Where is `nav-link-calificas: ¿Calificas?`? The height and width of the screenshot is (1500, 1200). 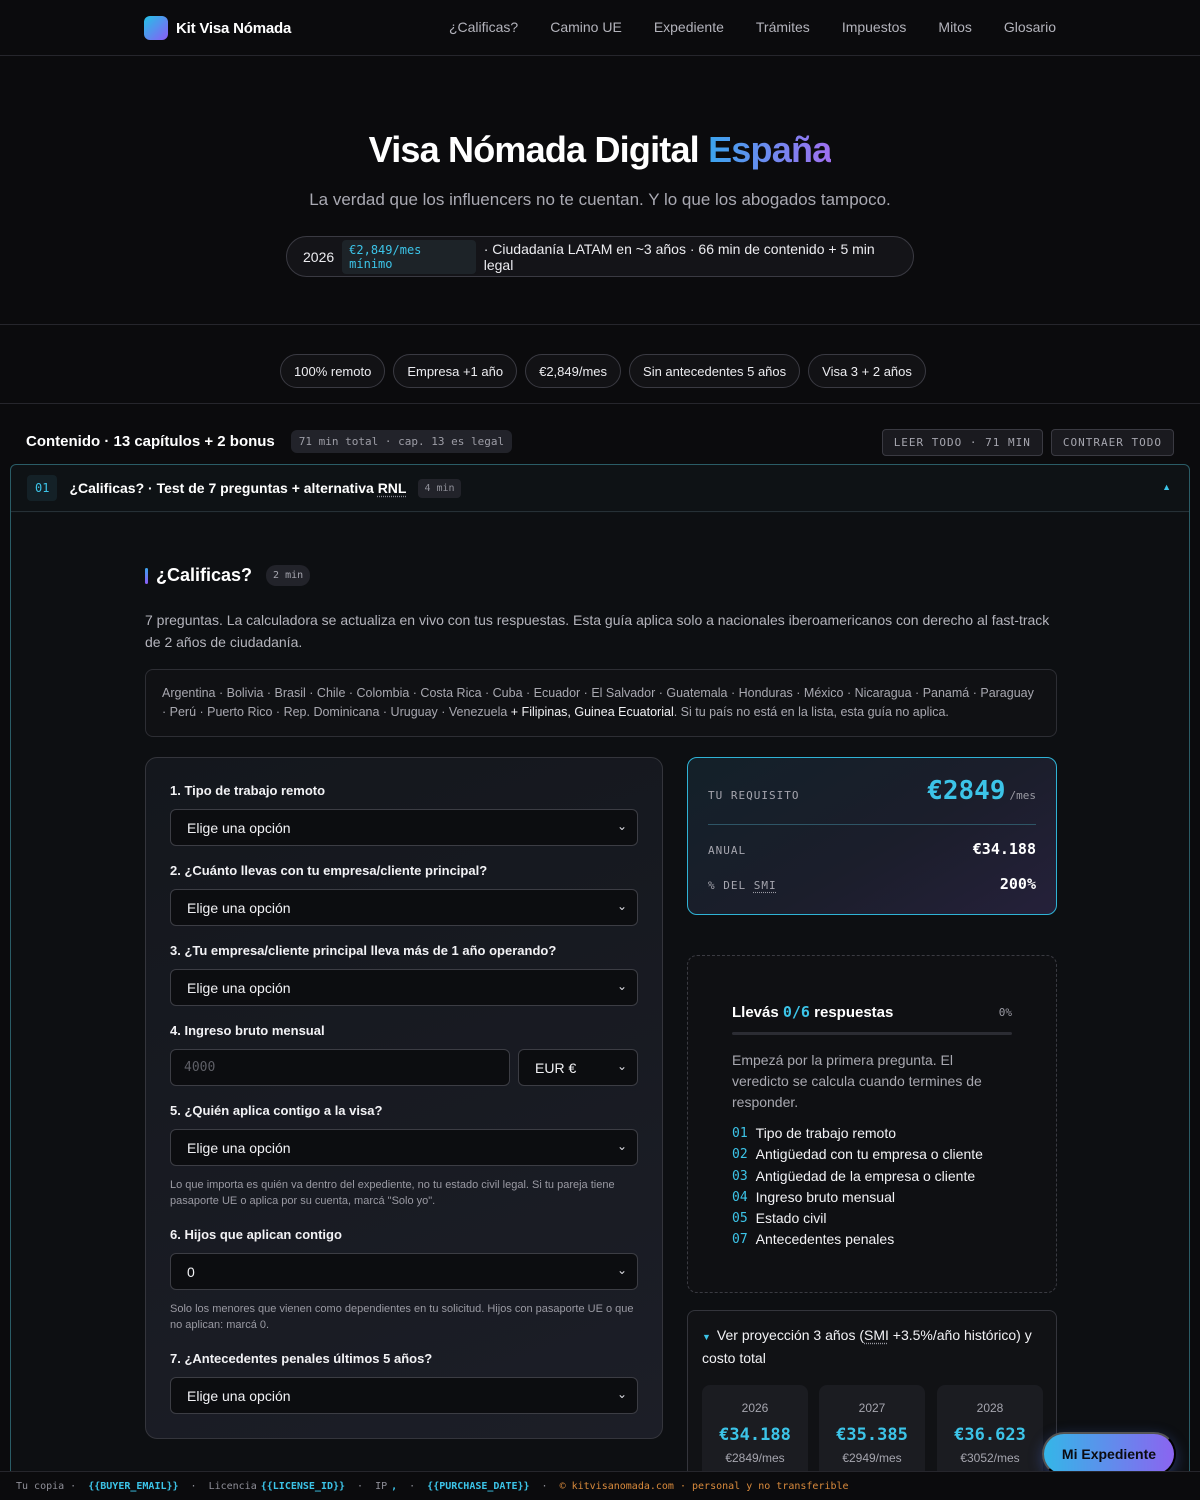 nav-link-calificas: ¿Calificas? is located at coordinates (483, 27).